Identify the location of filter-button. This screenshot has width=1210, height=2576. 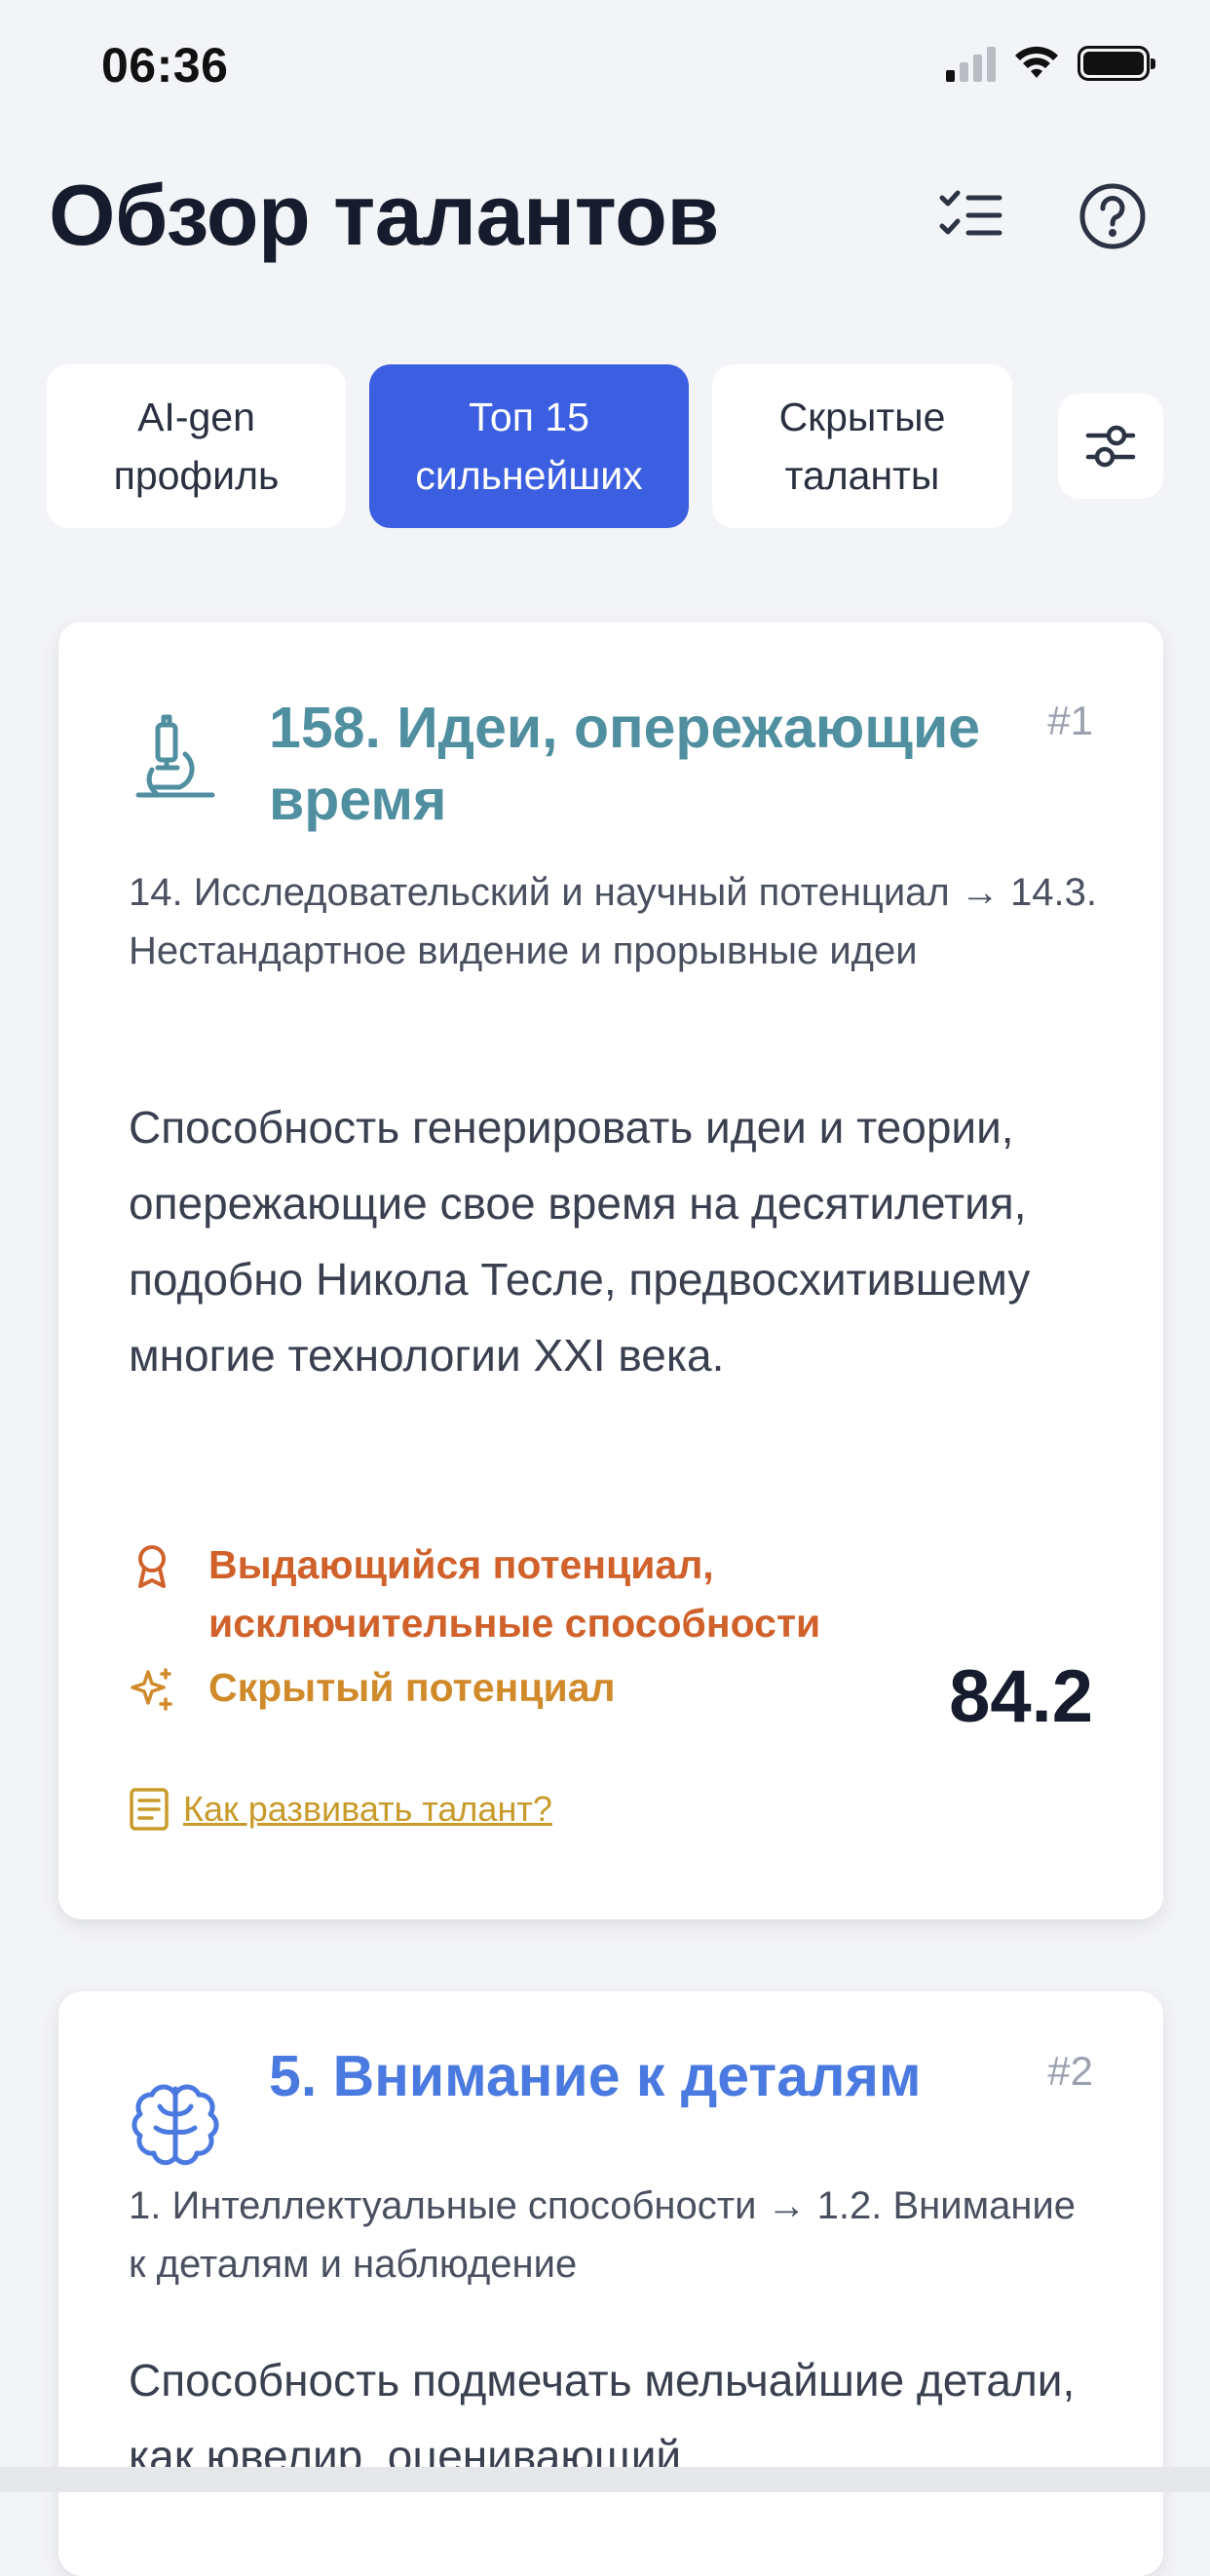
(1110, 446).